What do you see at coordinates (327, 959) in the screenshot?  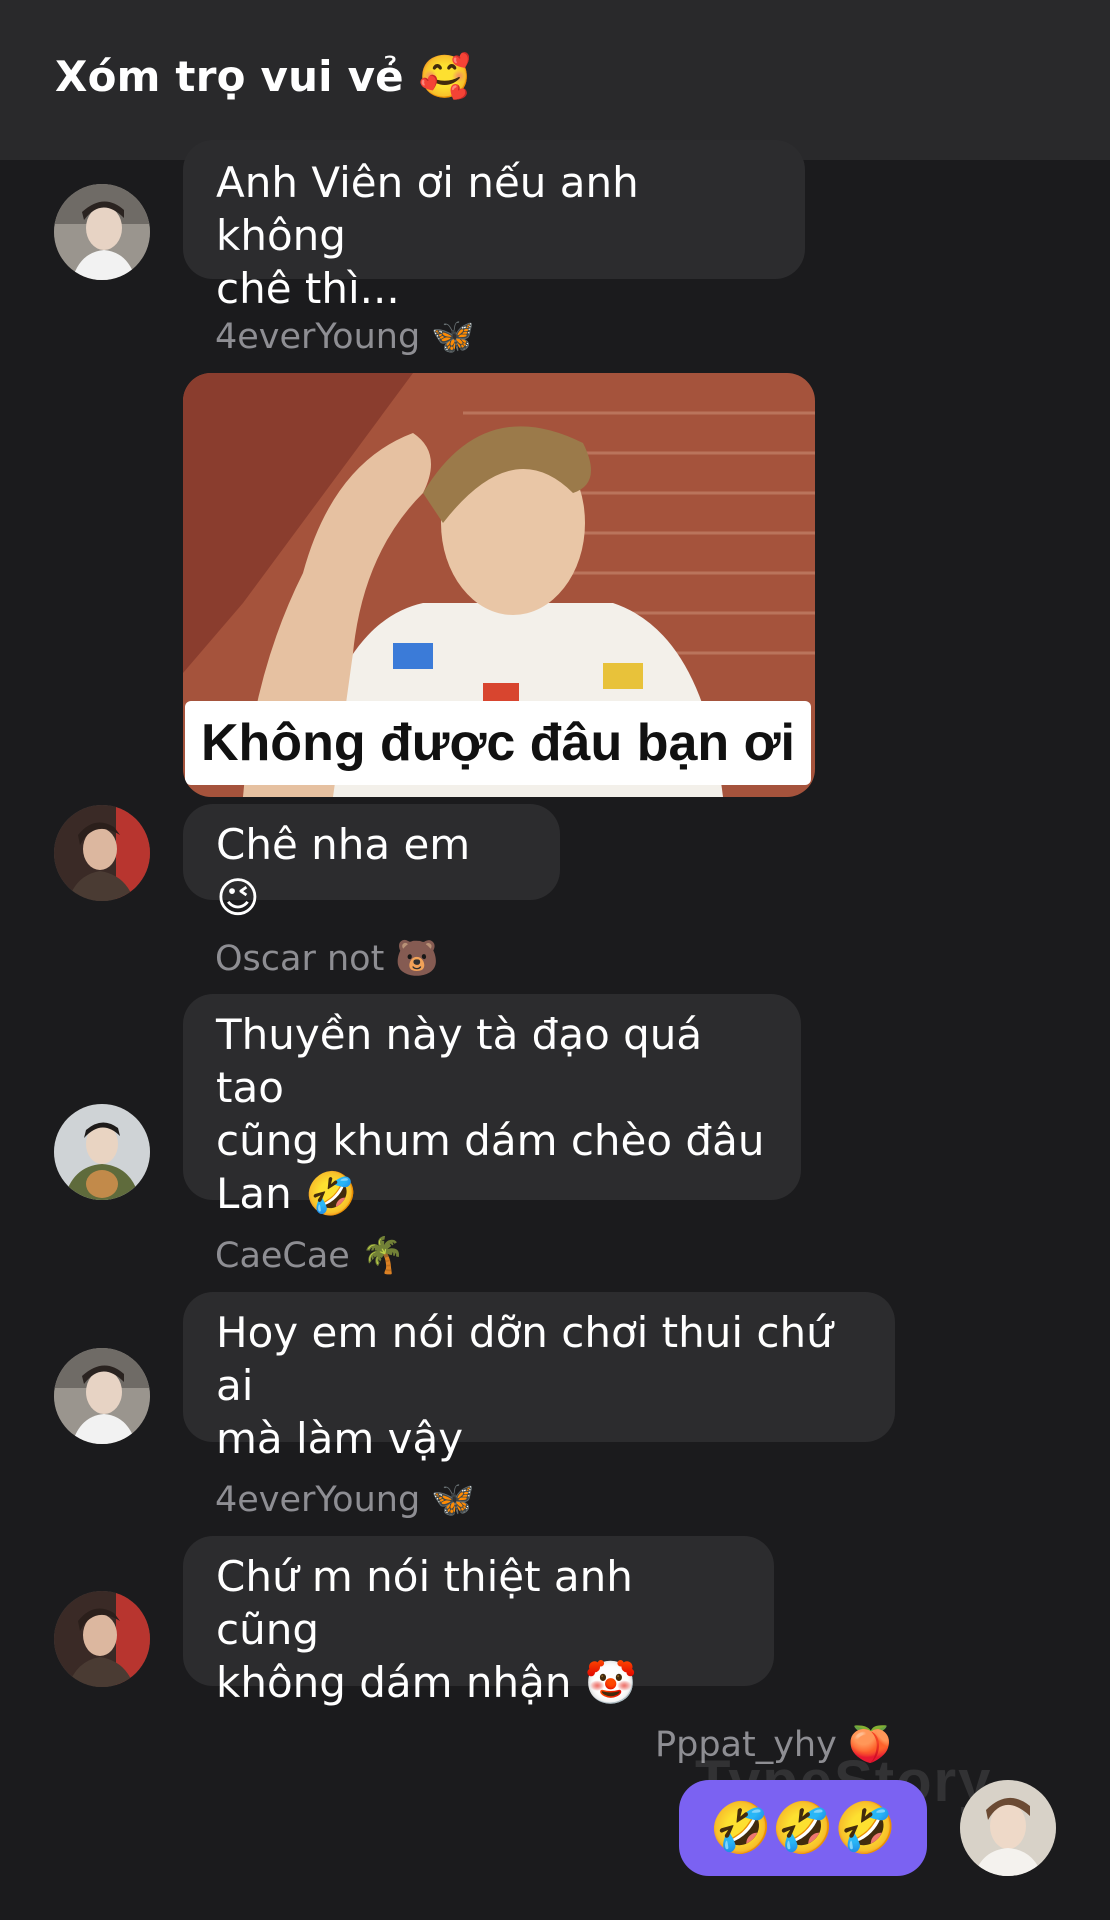 I see `sender-name: Oscar not 🐻` at bounding box center [327, 959].